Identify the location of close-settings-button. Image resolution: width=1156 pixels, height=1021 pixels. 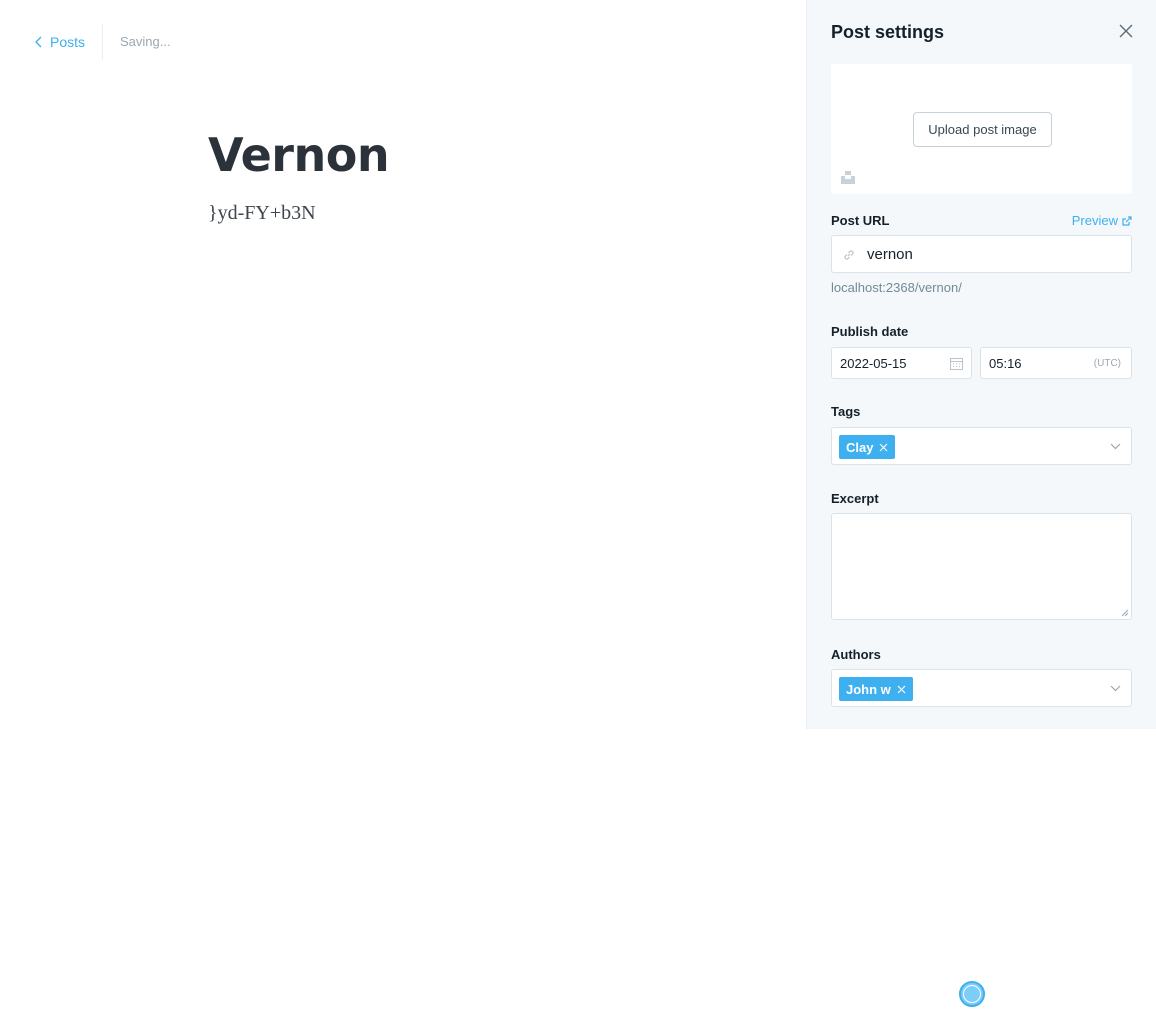
(1126, 31).